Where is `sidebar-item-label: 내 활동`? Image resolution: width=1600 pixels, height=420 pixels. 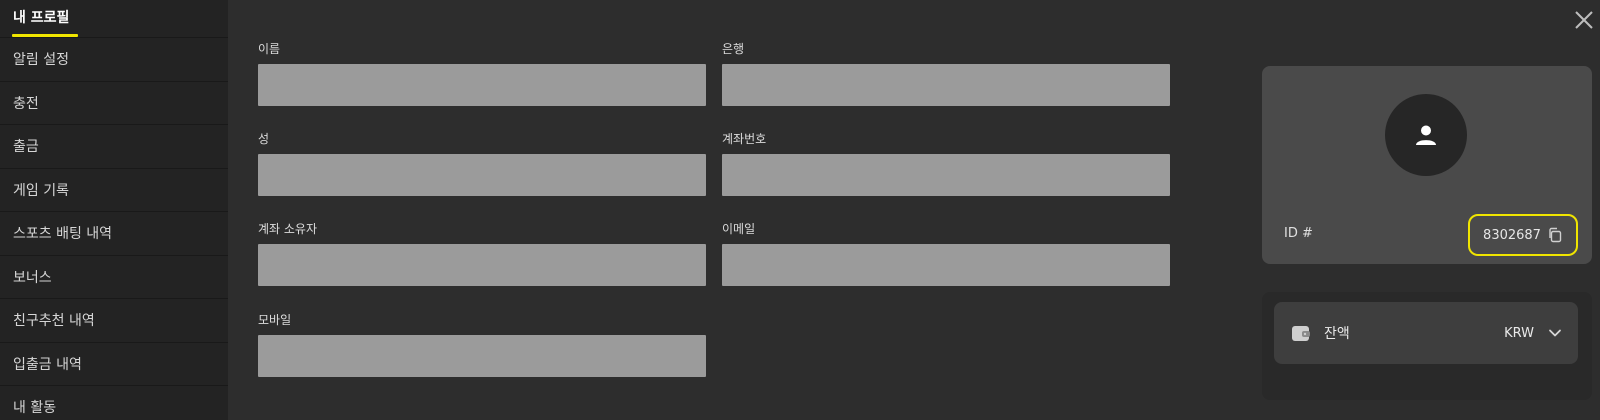
sidebar-item-label: 내 활동 is located at coordinates (35, 408).